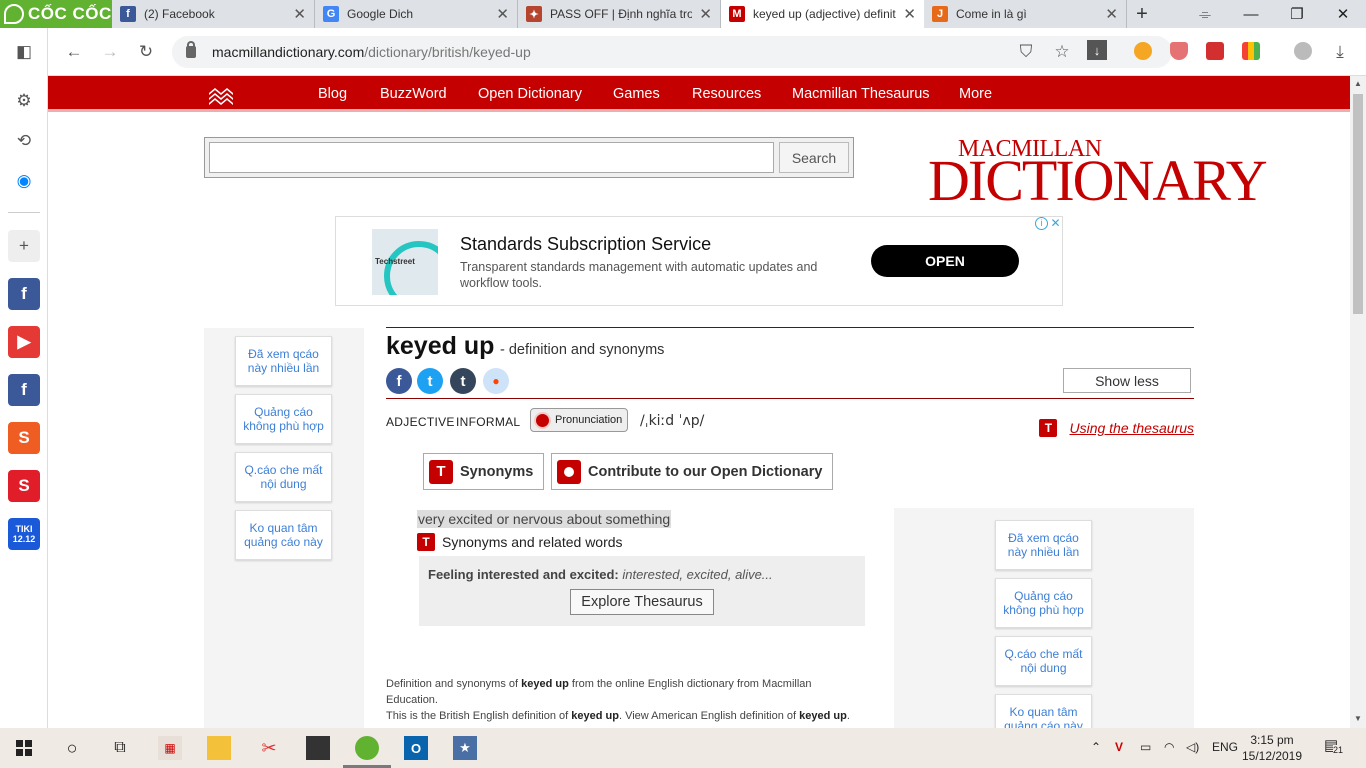 The image size is (1366, 768). I want to click on nav-buzzword: BuzzWord, so click(413, 94).